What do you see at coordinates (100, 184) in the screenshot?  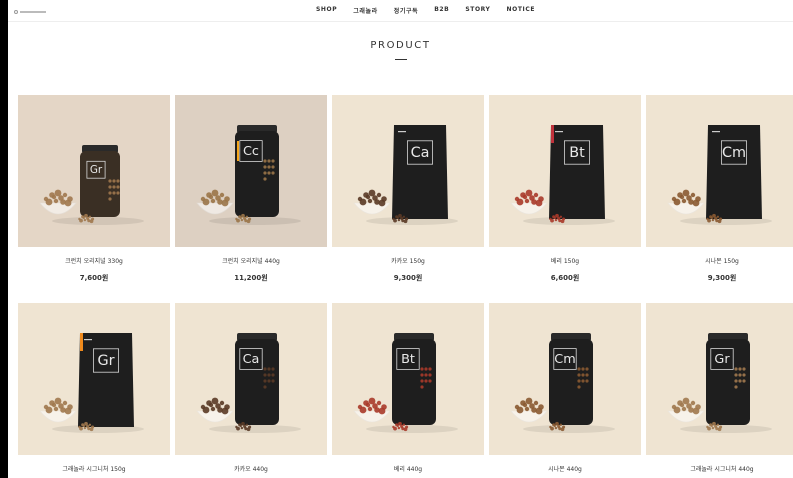 I see `jar-package` at bounding box center [100, 184].